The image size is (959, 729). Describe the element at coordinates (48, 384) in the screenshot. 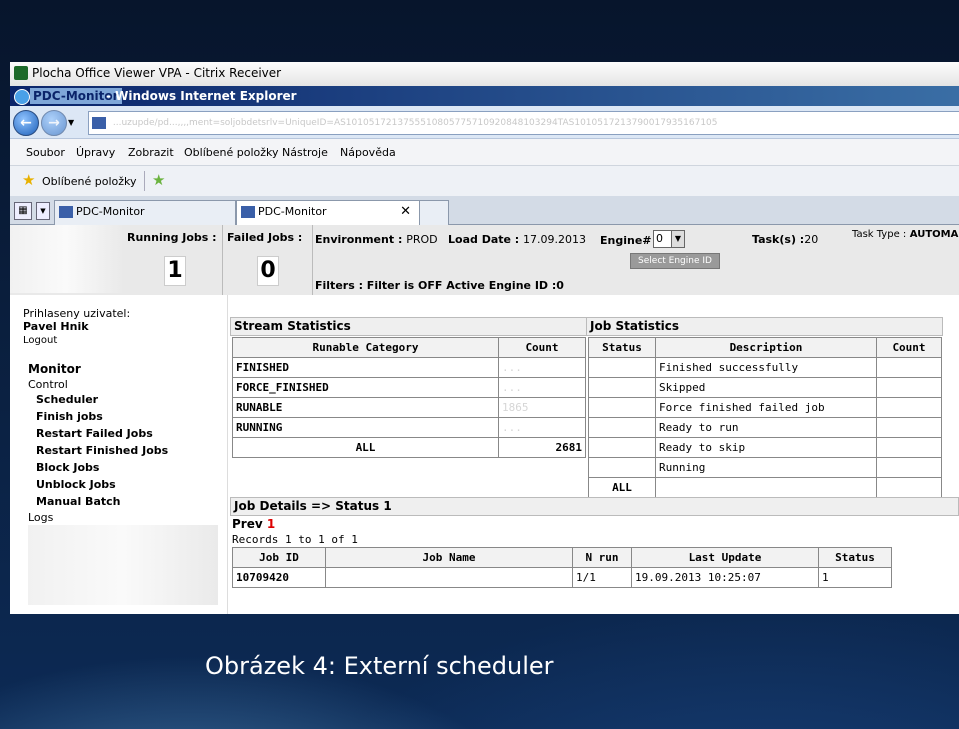

I see `nav-control: Control` at that location.